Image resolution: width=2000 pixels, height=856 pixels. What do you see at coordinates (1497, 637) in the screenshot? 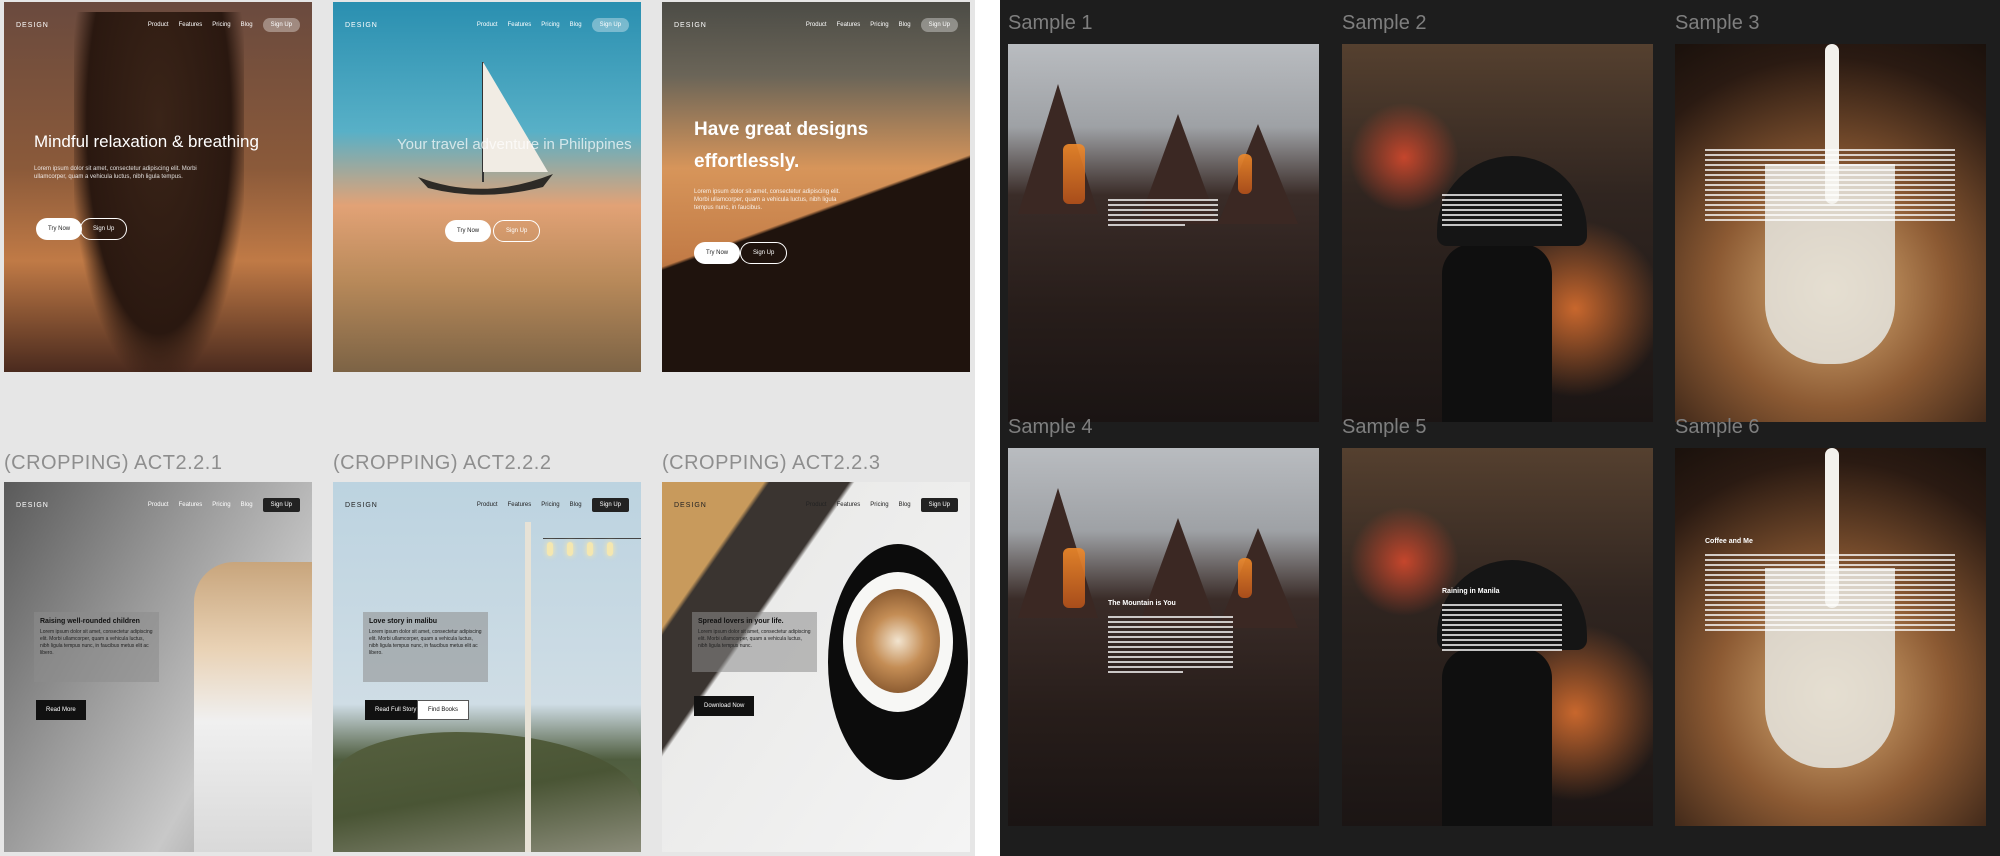
I see `sample-5-image: Raining in Manila` at bounding box center [1497, 637].